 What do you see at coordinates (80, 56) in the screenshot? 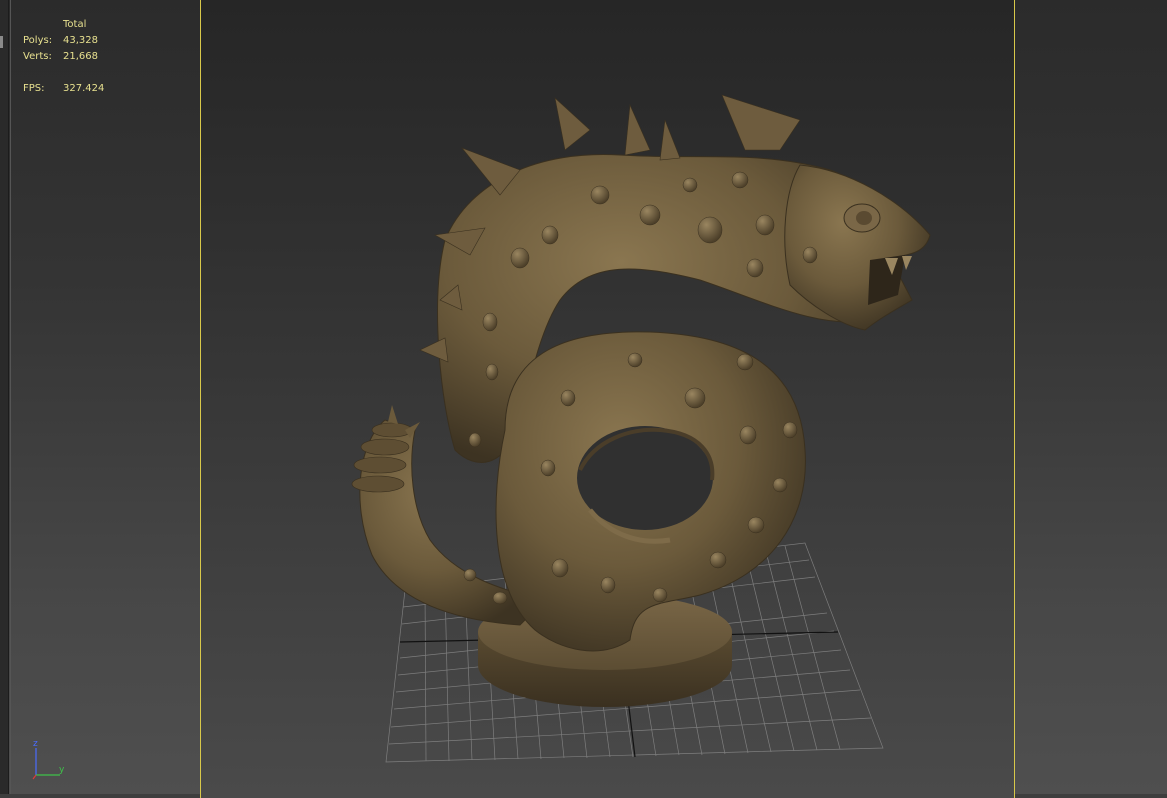
I see `verts-value: 21,668` at bounding box center [80, 56].